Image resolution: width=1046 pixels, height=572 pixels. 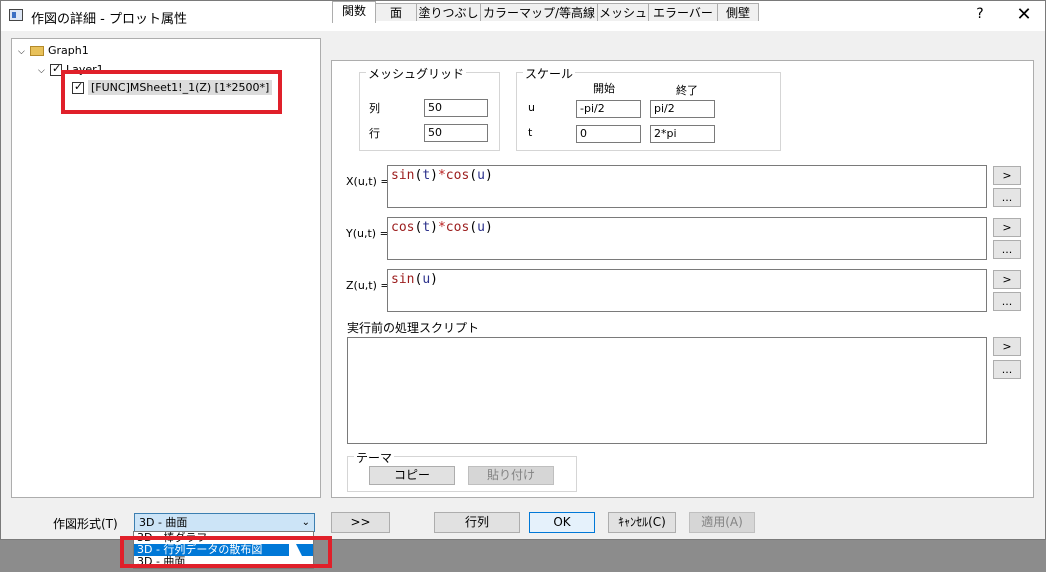 I want to click on y-insert-button: >, so click(x=1007, y=227).